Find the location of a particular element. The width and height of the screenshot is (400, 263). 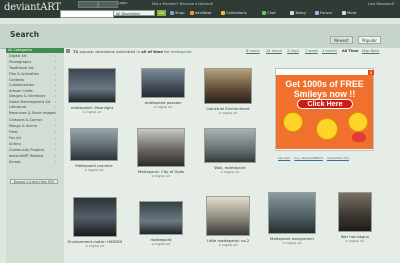

ad-links: ask.dwa buy deviantMERCH remember this is located at coordinates (315, 158).